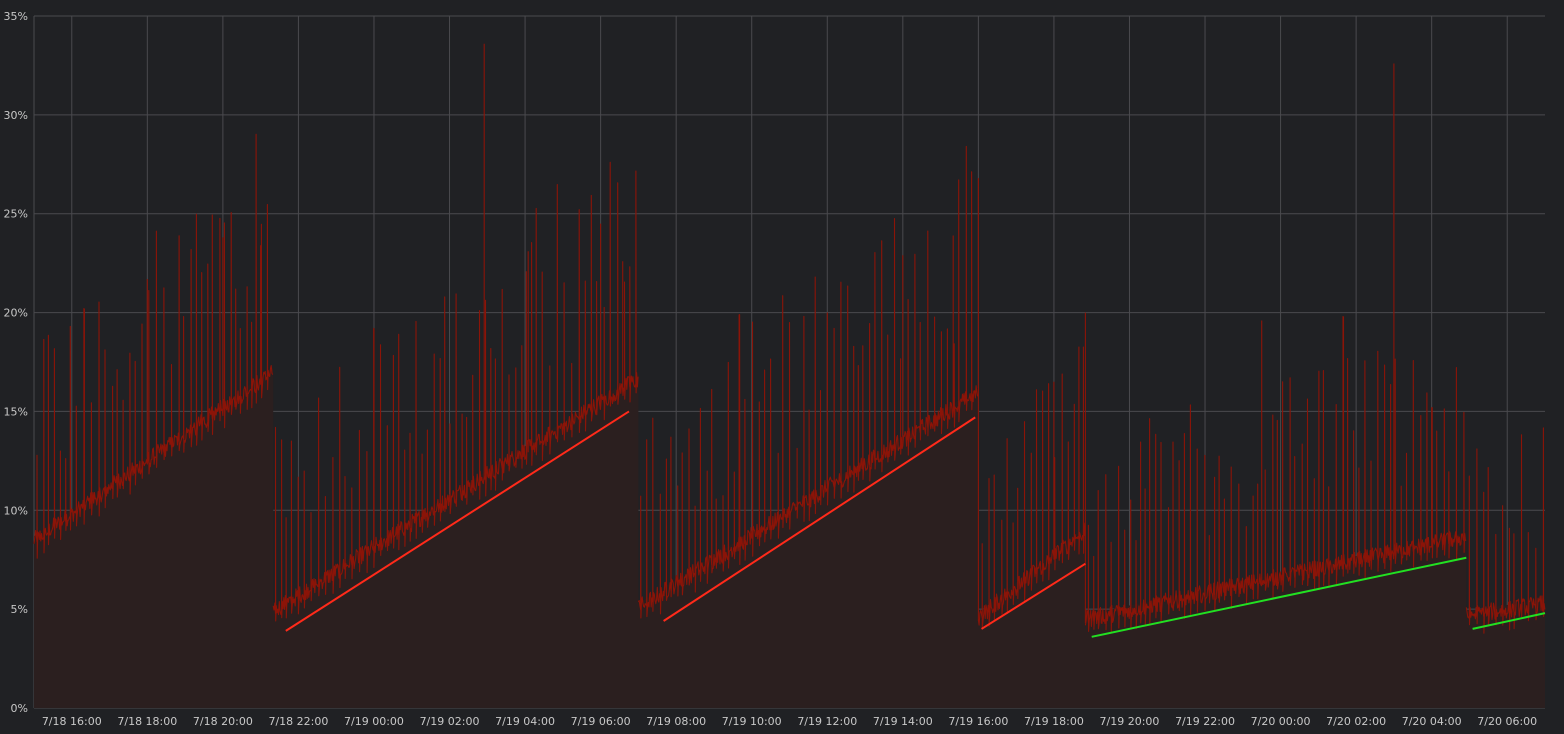 The height and width of the screenshot is (734, 1564). What do you see at coordinates (601, 721) in the screenshot?
I see `x-tick-label: 7/19 06:00` at bounding box center [601, 721].